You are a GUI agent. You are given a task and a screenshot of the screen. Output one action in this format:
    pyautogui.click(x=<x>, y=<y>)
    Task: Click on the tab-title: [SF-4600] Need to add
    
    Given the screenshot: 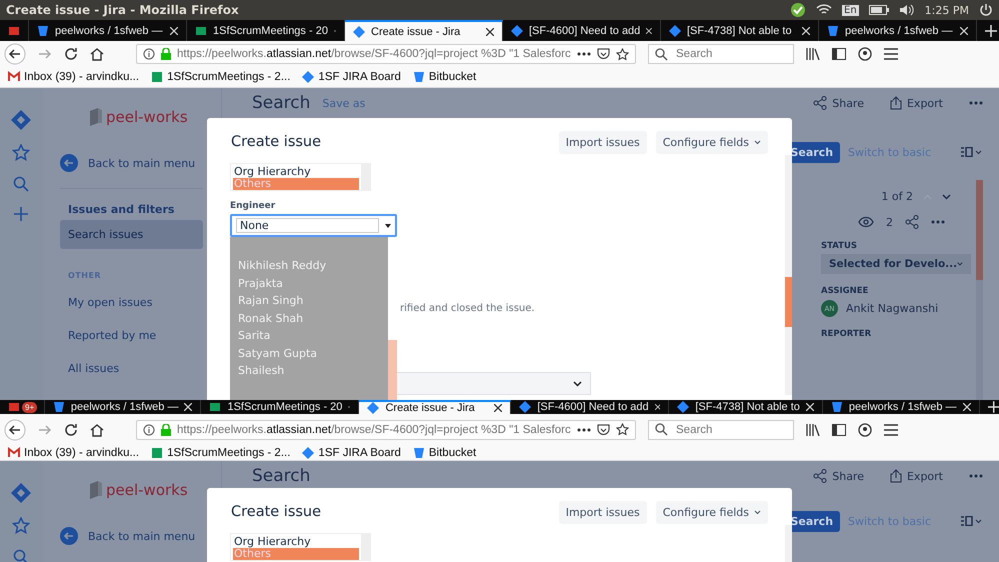 What is the action you would take?
    pyautogui.click(x=593, y=407)
    